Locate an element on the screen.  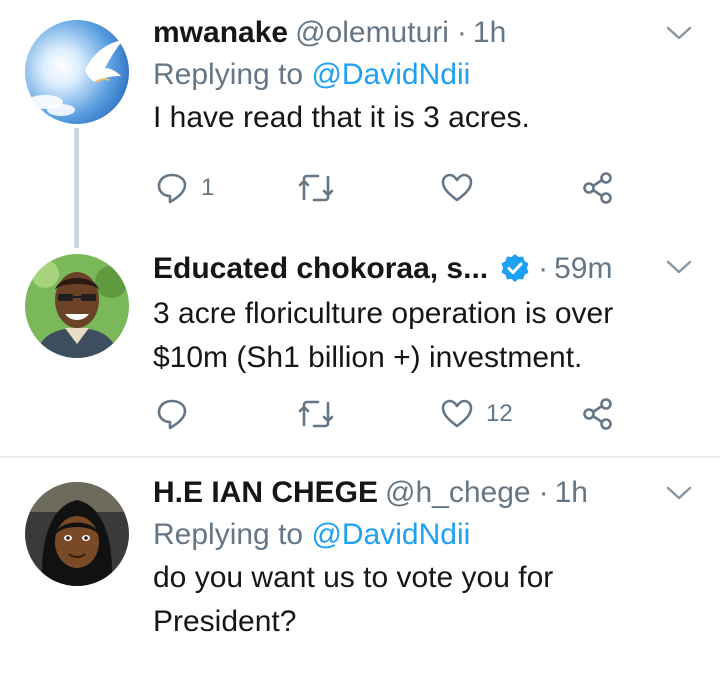
reply-button: 1 is located at coordinates (184, 188).